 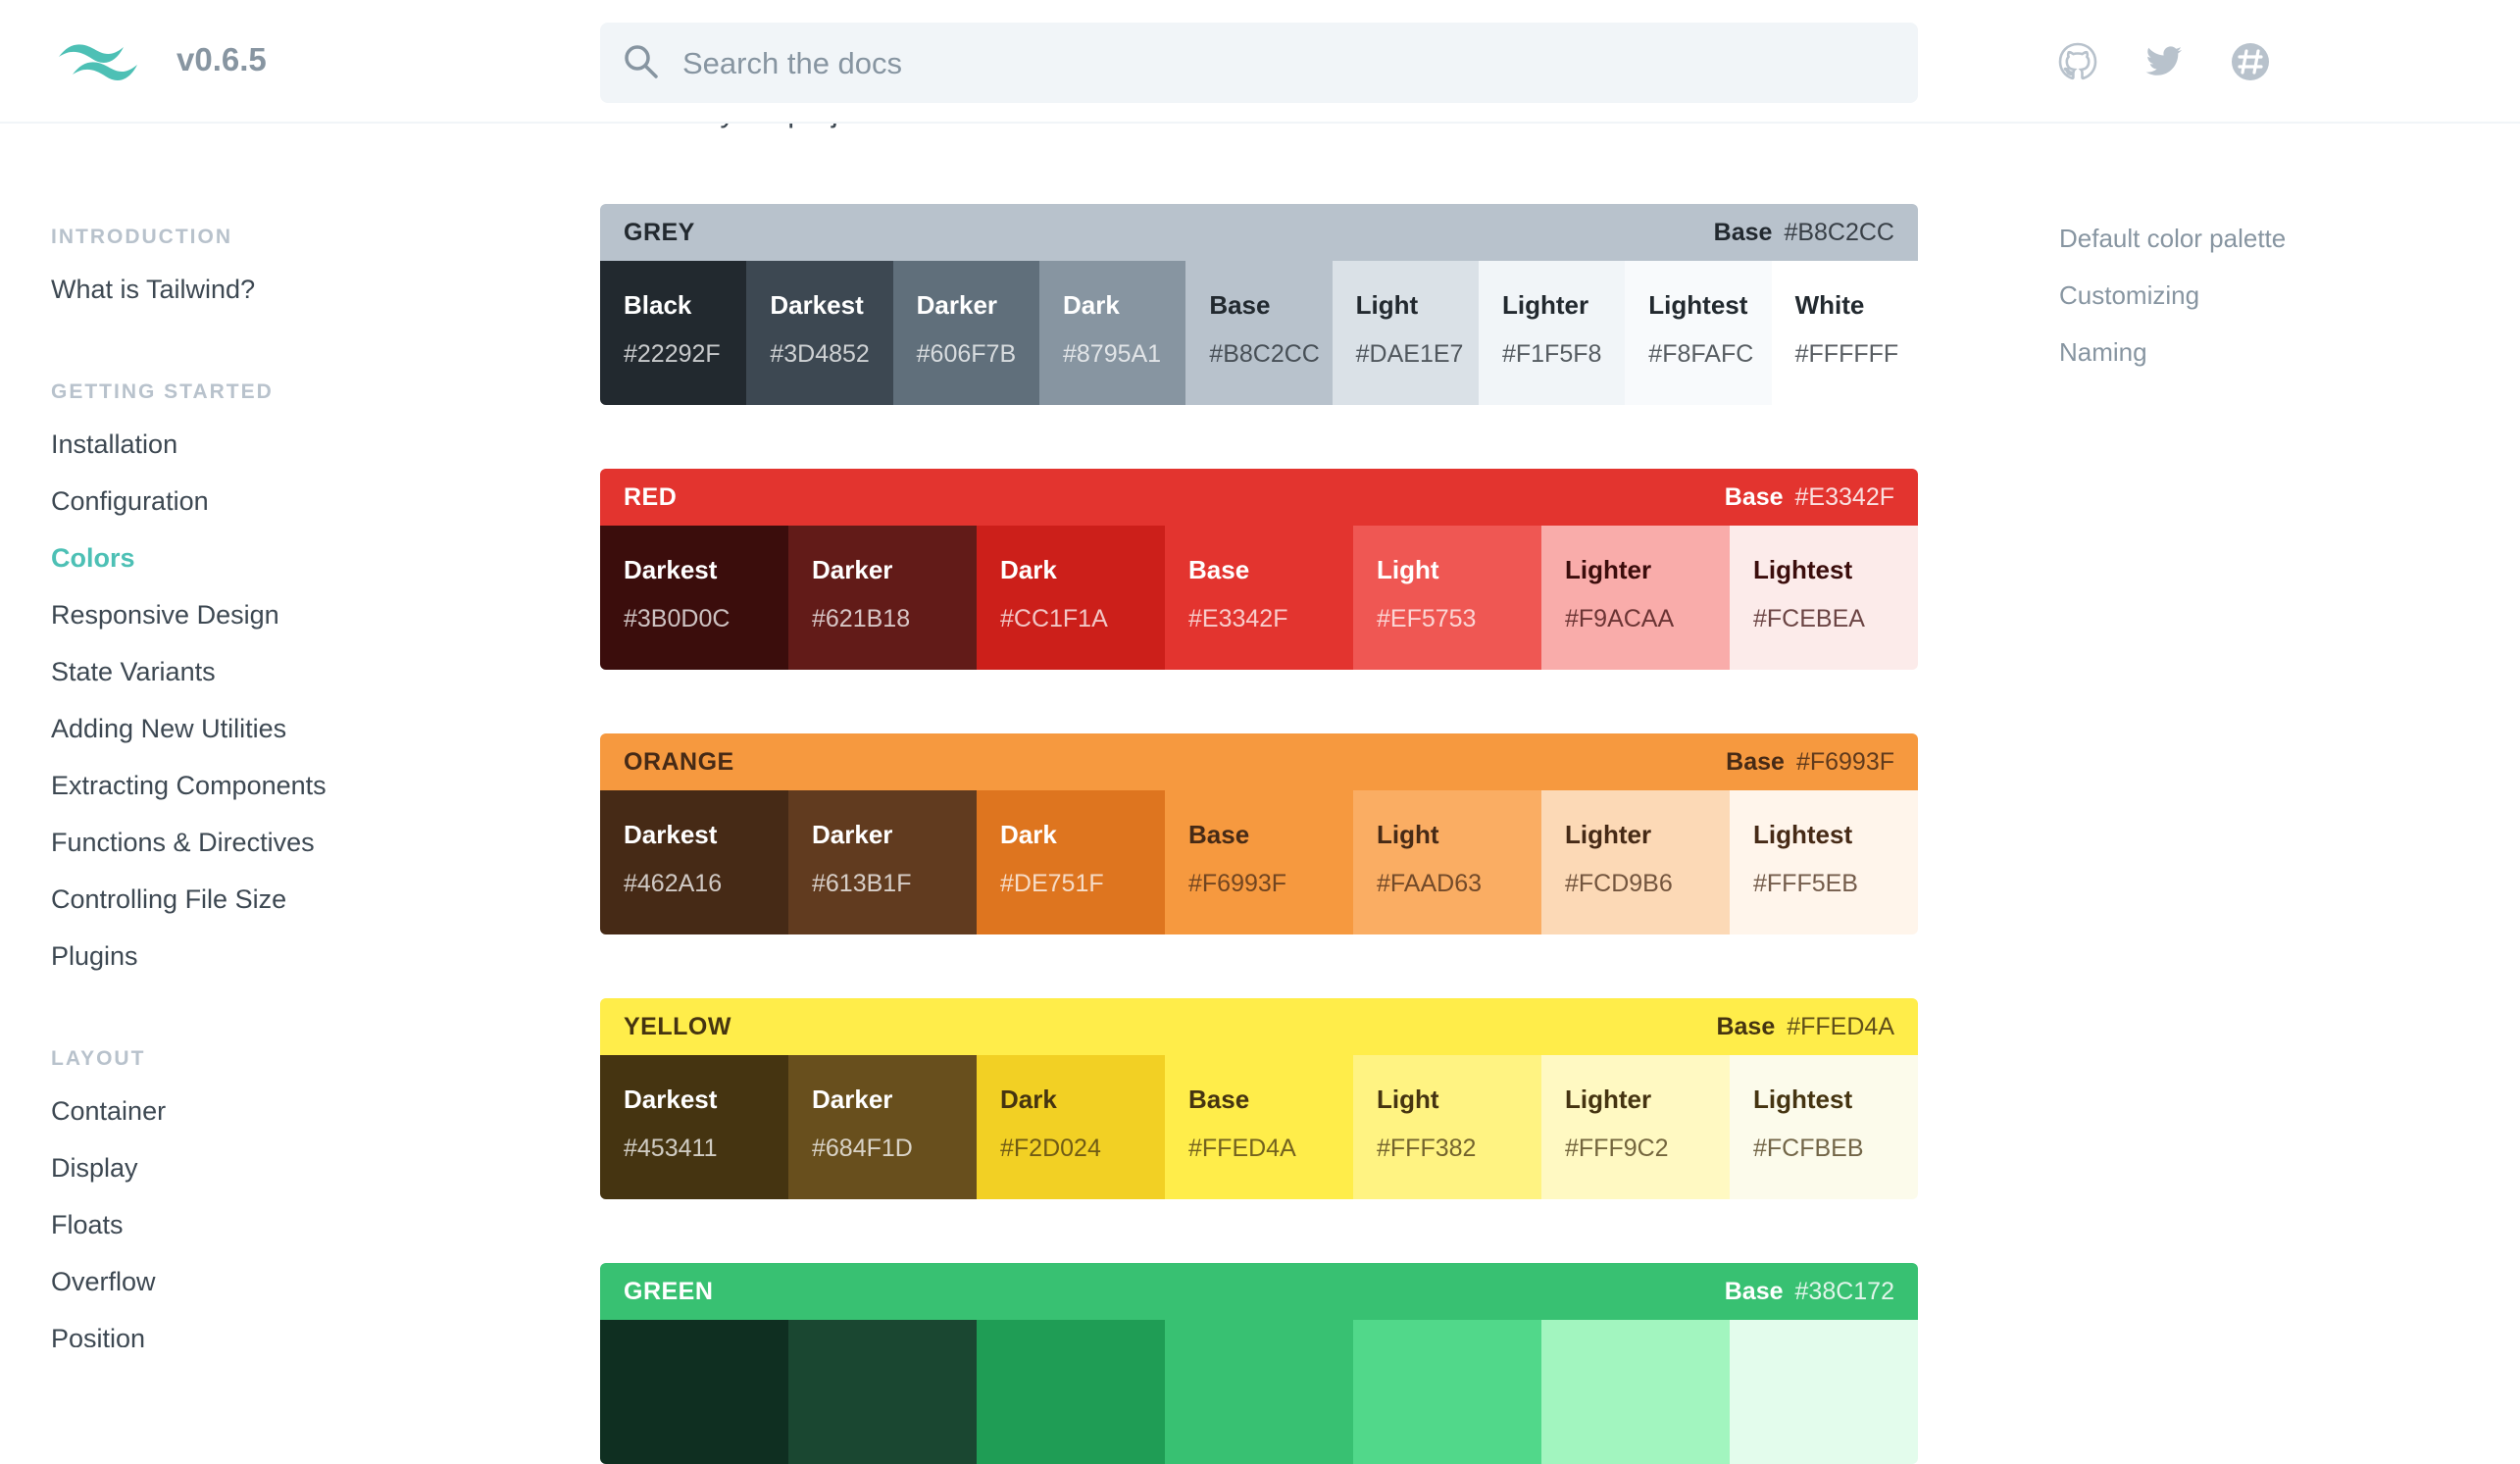 I want to click on color-swatch: Darker #621B18, so click(x=882, y=598).